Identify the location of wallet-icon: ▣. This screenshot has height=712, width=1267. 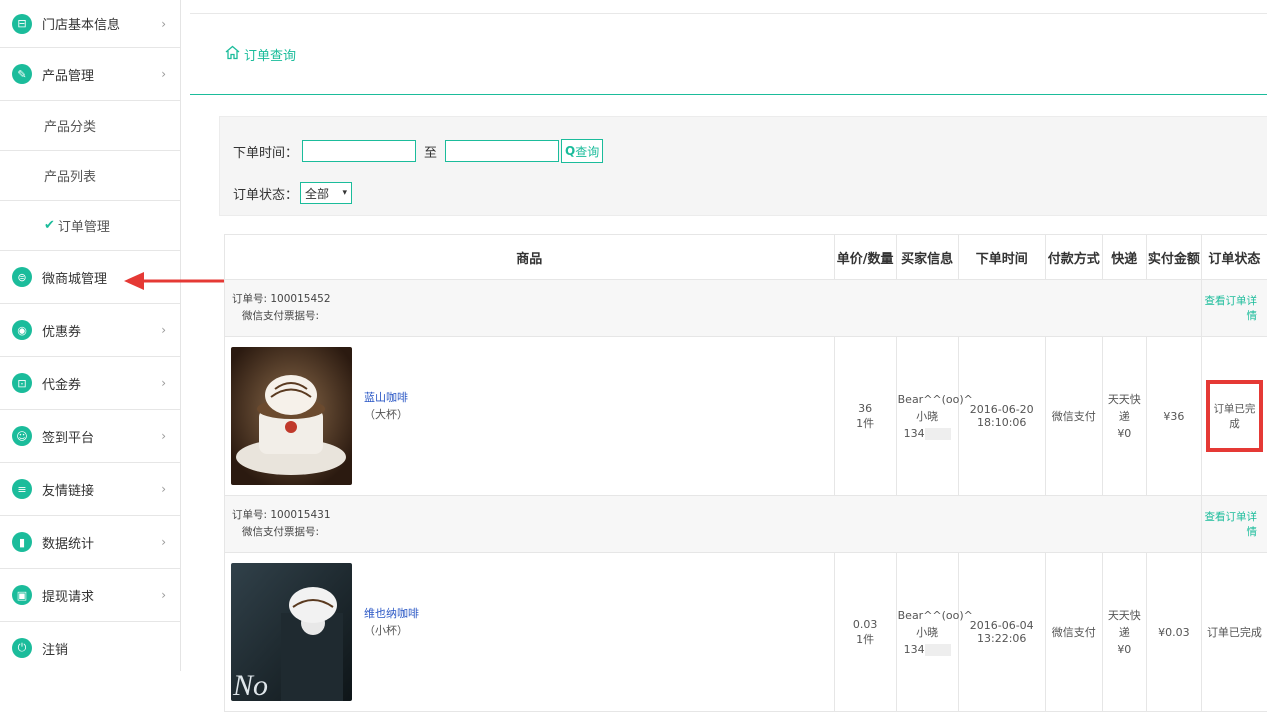
(22, 595).